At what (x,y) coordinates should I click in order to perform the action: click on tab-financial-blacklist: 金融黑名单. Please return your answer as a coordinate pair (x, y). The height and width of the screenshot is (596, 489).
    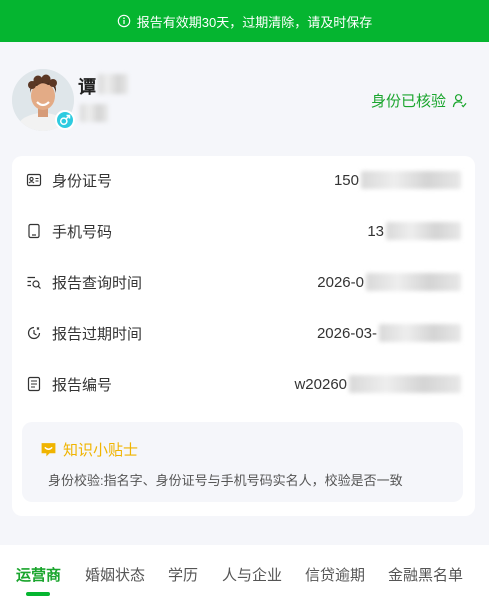
    Looking at the image, I should click on (425, 574).